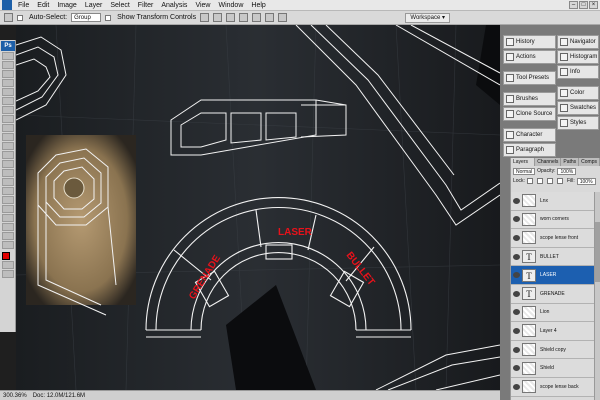  What do you see at coordinates (570, 162) in the screenshot?
I see `tab-paths: Paths` at bounding box center [570, 162].